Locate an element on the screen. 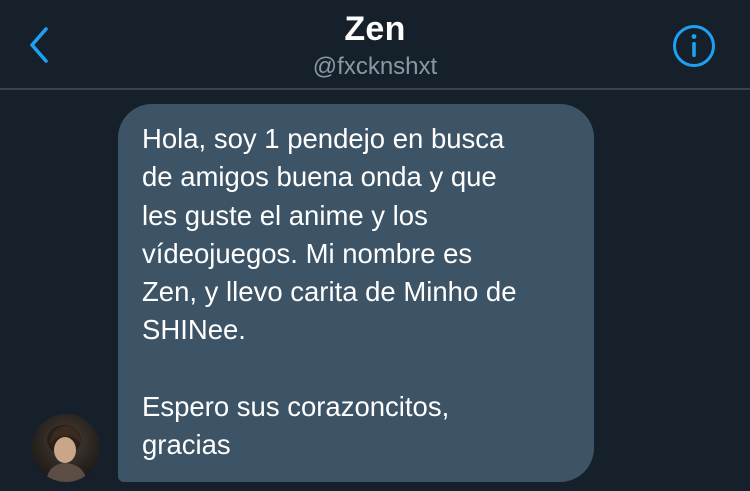 The image size is (750, 491). avatar-photo is located at coordinates (66, 448).